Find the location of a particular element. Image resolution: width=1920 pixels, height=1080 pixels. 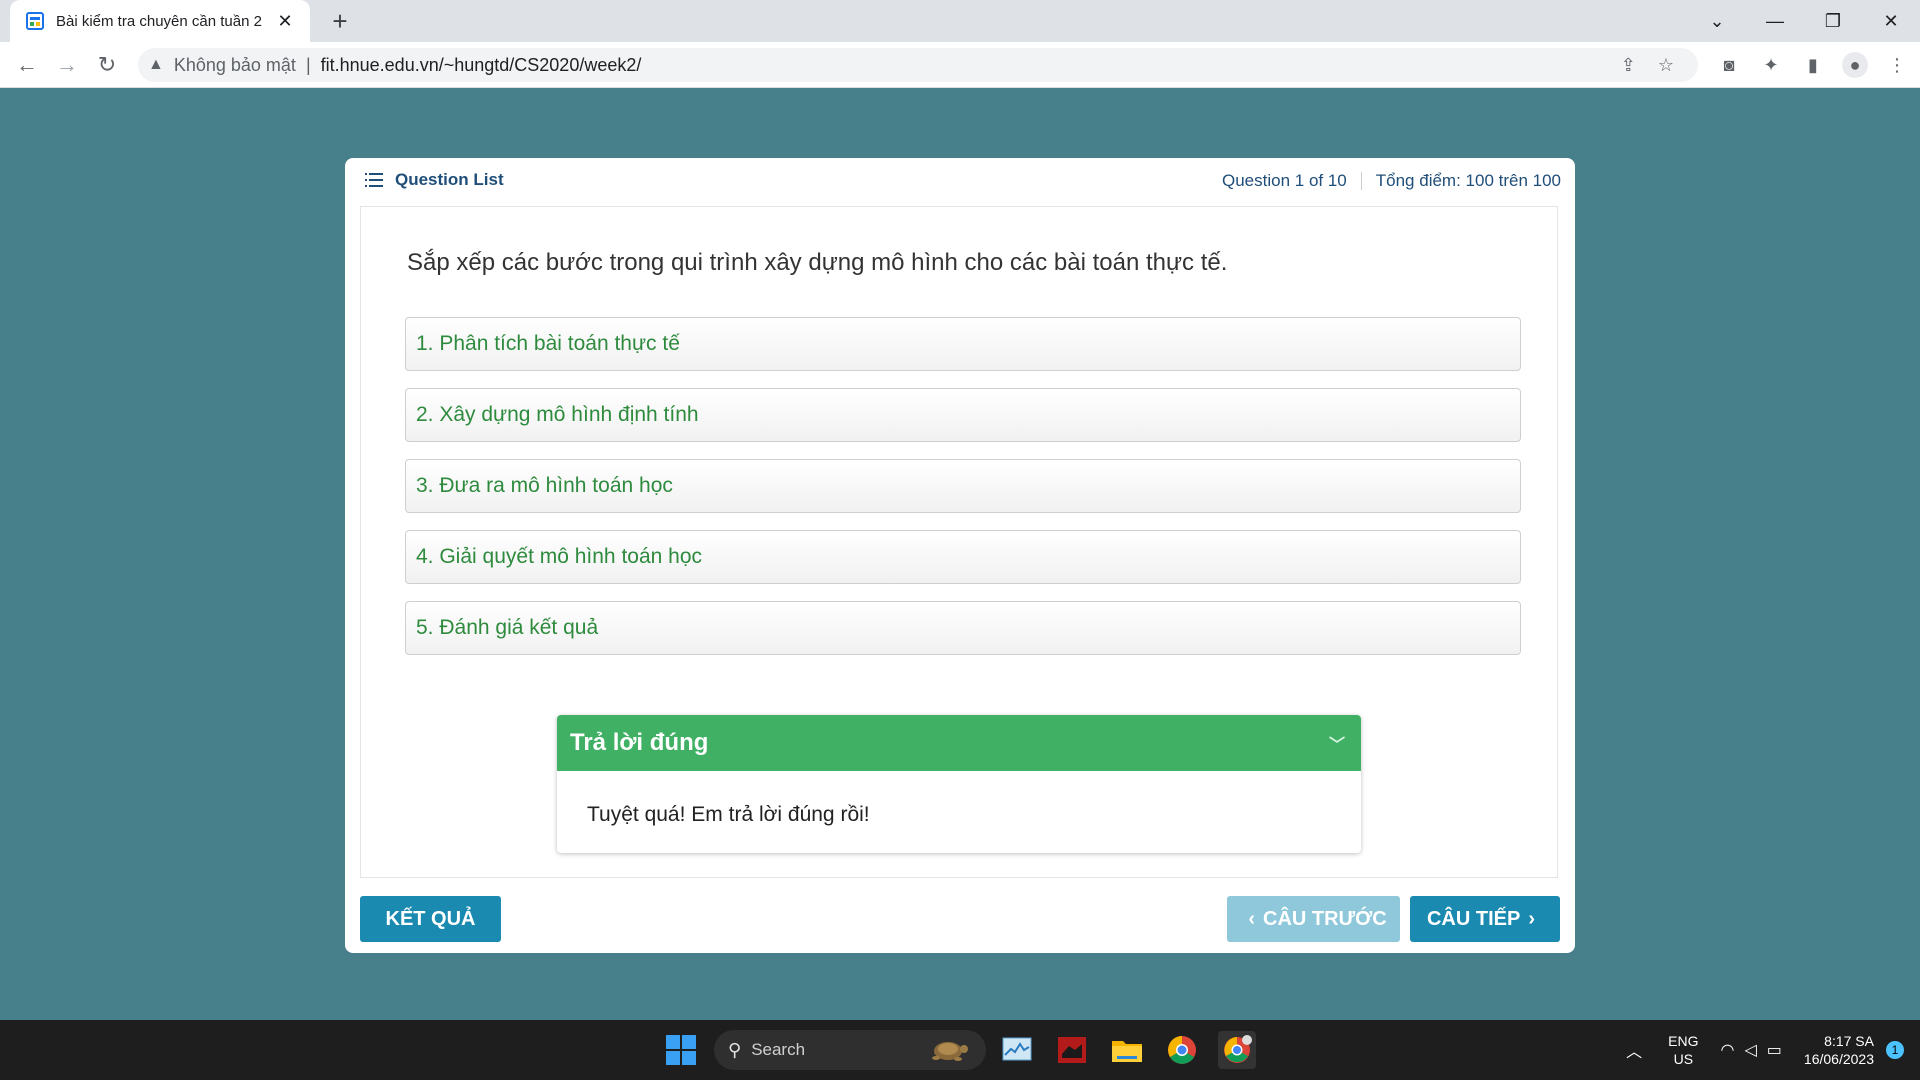

window-controls: ⌄ — ❐ ✕ is located at coordinates (1804, 21).